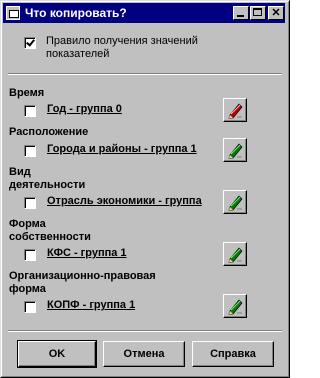 The width and height of the screenshot is (320, 378). I want to click on cancel-button: Отмена, so click(144, 354).